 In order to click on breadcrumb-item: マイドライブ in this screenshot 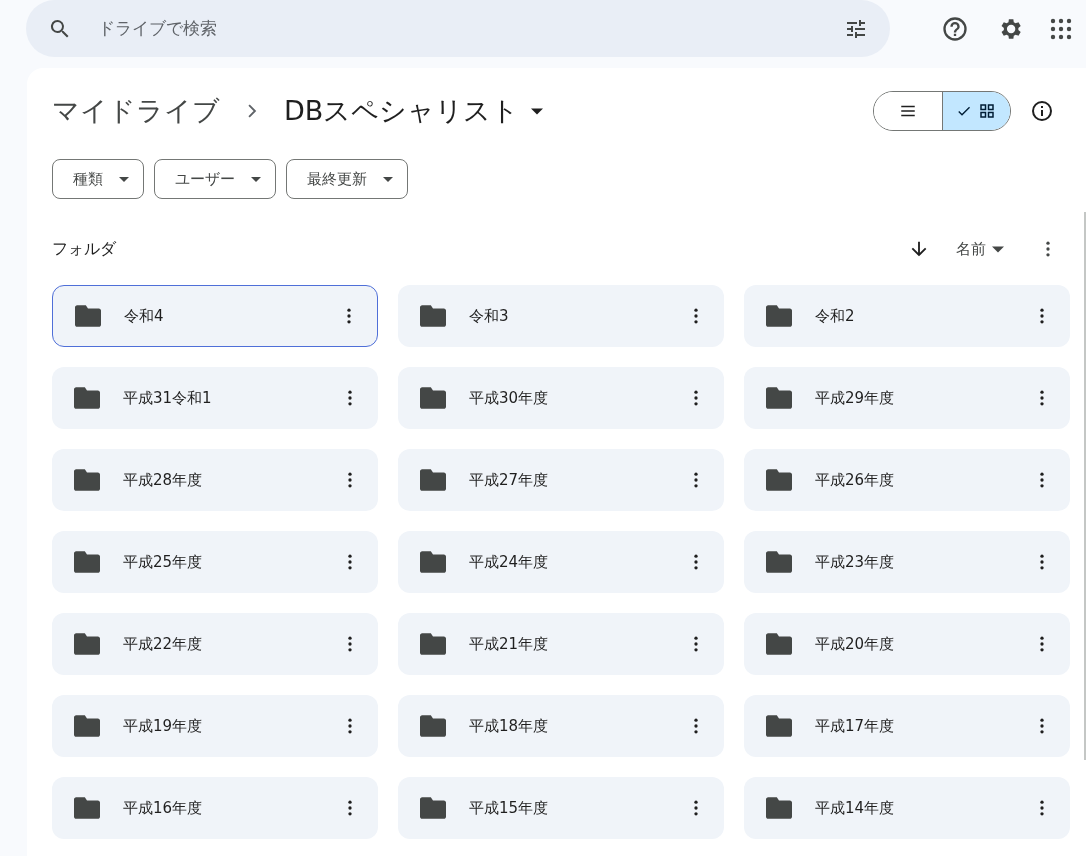, I will do `click(136, 111)`.